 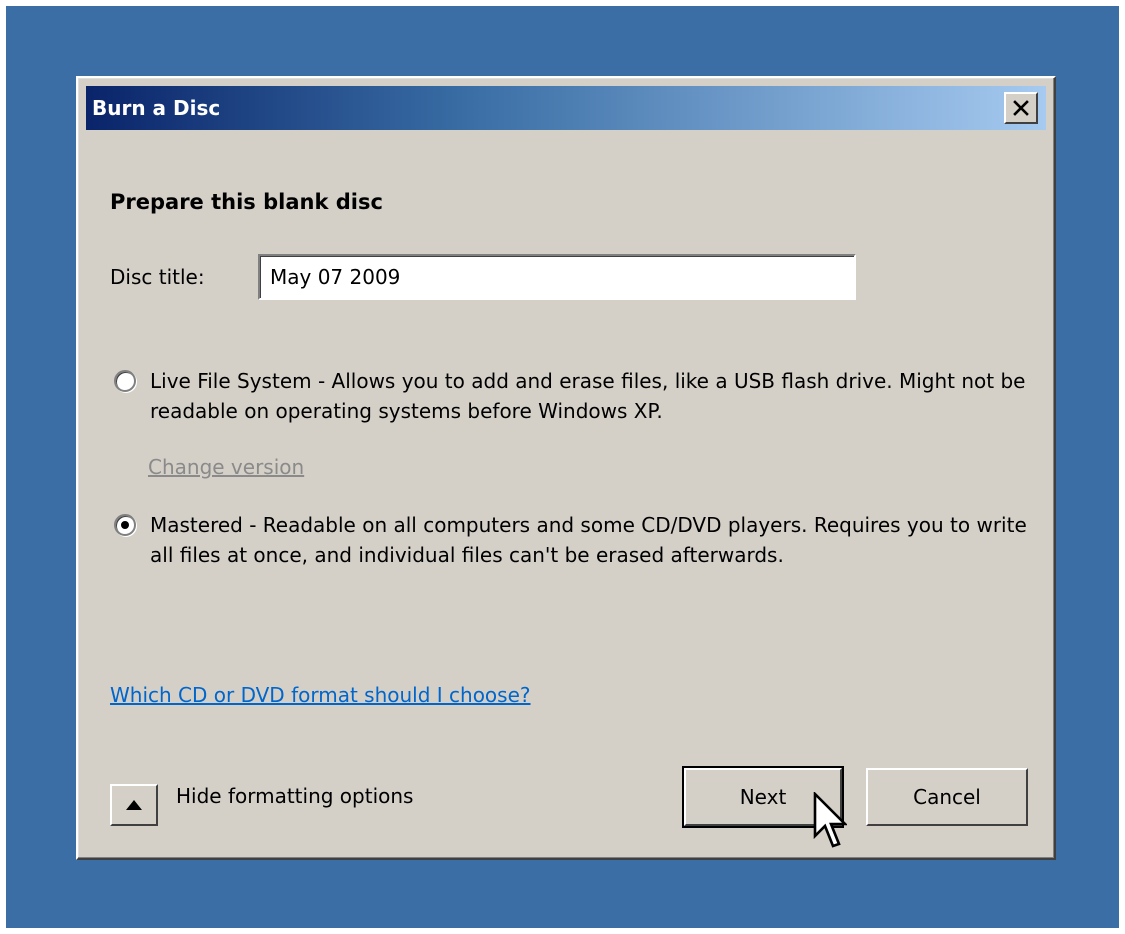 I want to click on window-title: Burn a Disc, so click(x=156, y=108).